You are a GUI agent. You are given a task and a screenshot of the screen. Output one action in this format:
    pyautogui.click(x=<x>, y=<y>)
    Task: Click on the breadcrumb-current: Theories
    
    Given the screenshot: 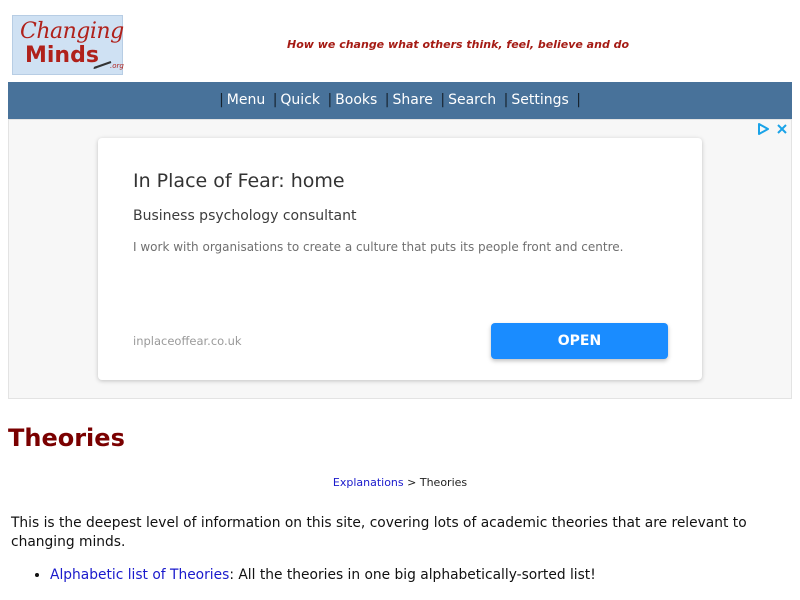 What is the action you would take?
    pyautogui.click(x=443, y=482)
    